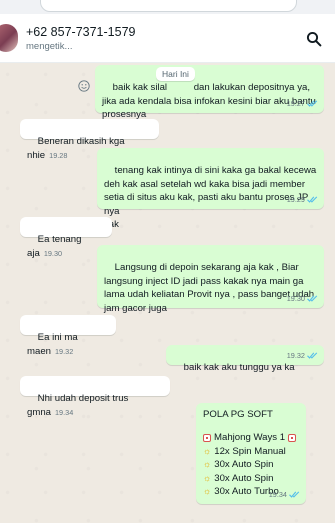 The width and height of the screenshot is (335, 523). Describe the element at coordinates (84, 86) in the screenshot. I see `emoji-icon` at that location.